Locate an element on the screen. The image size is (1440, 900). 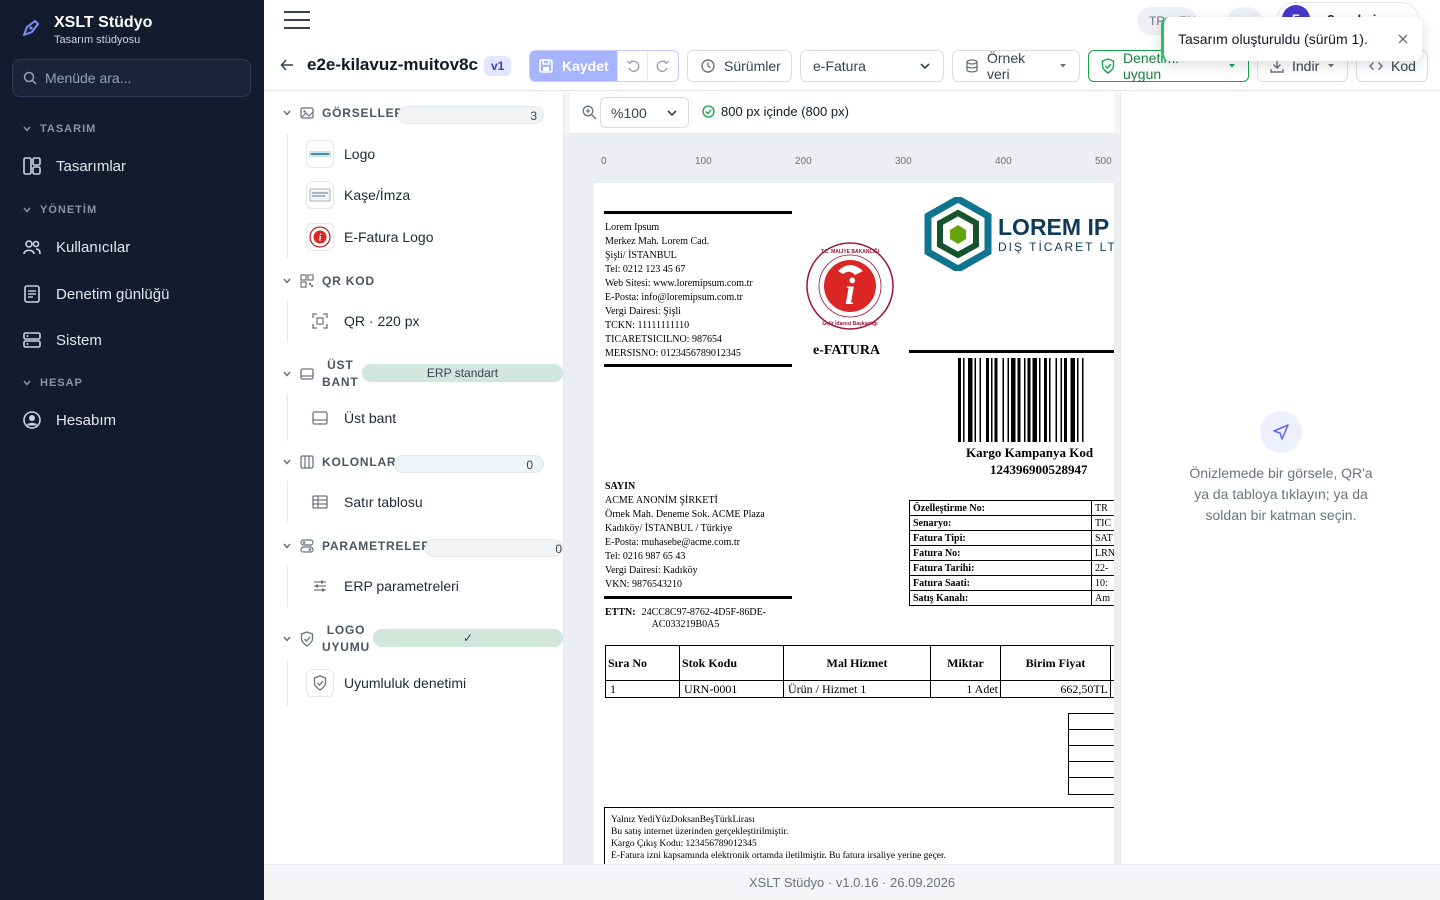
layout-icon is located at coordinates (32, 166).